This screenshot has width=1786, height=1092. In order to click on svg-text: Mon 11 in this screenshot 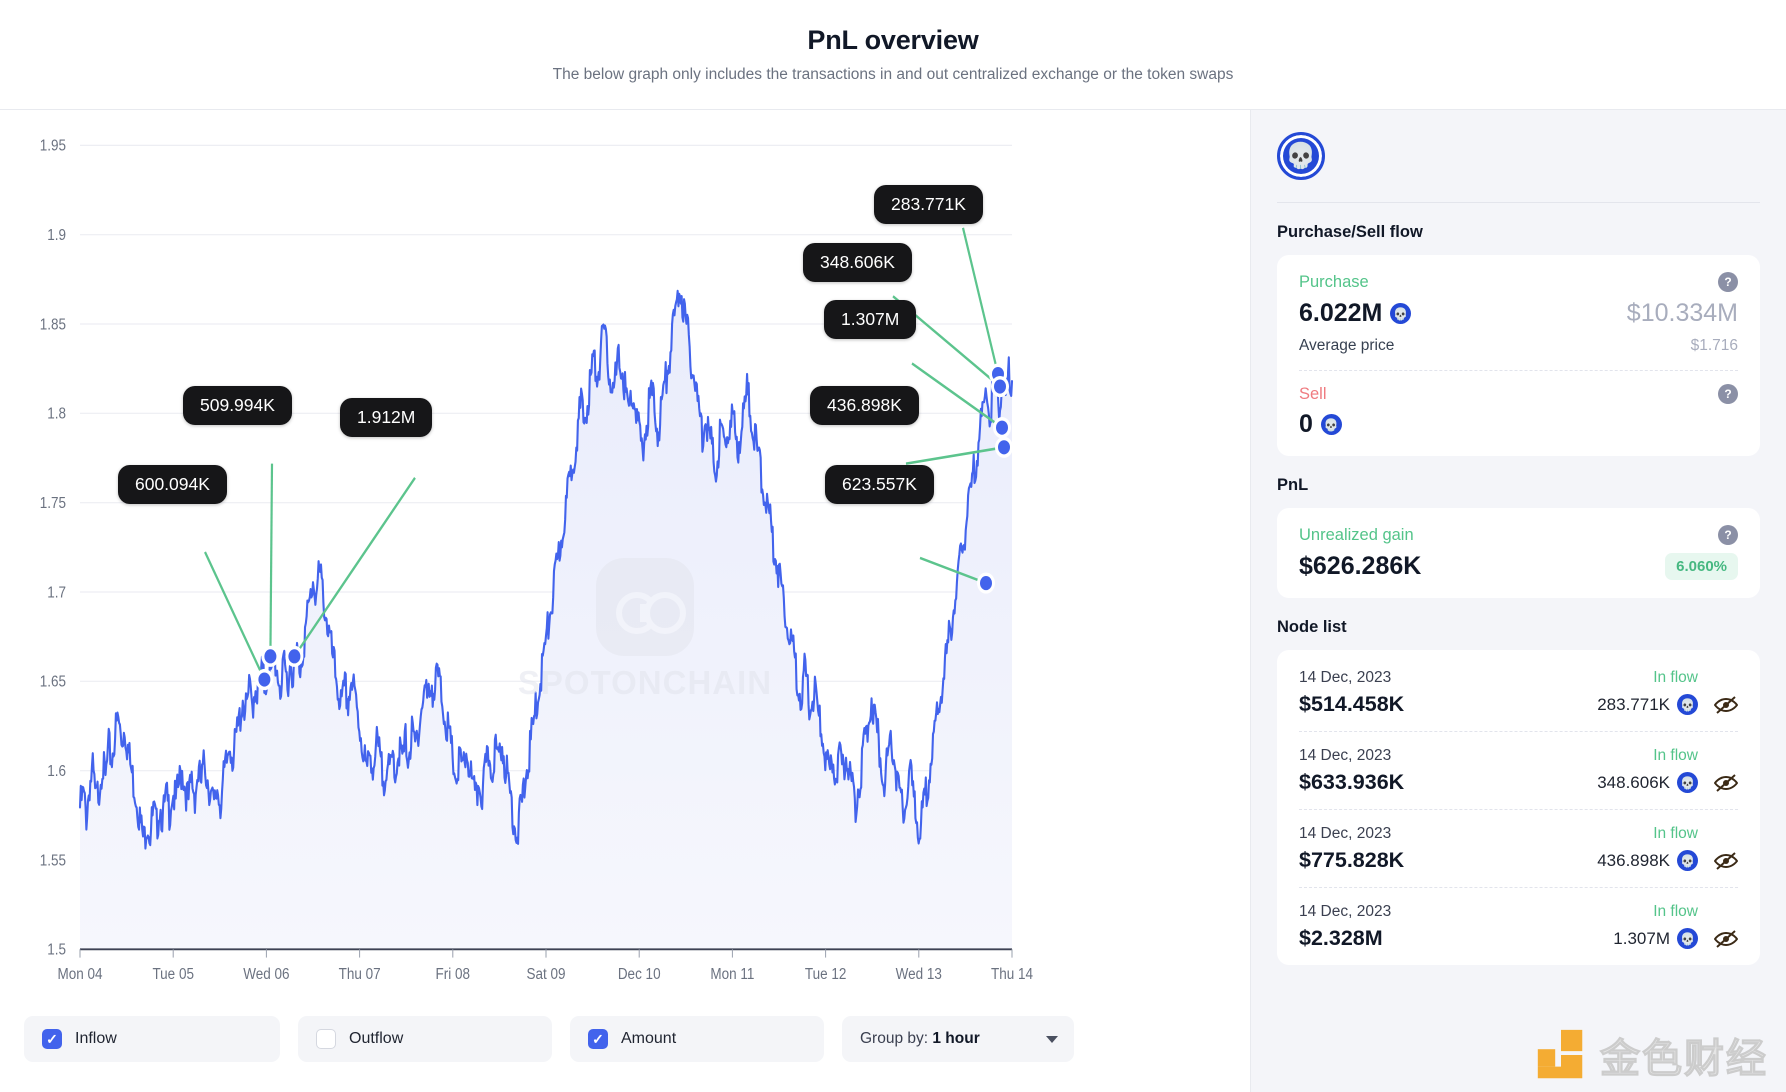, I will do `click(732, 974)`.